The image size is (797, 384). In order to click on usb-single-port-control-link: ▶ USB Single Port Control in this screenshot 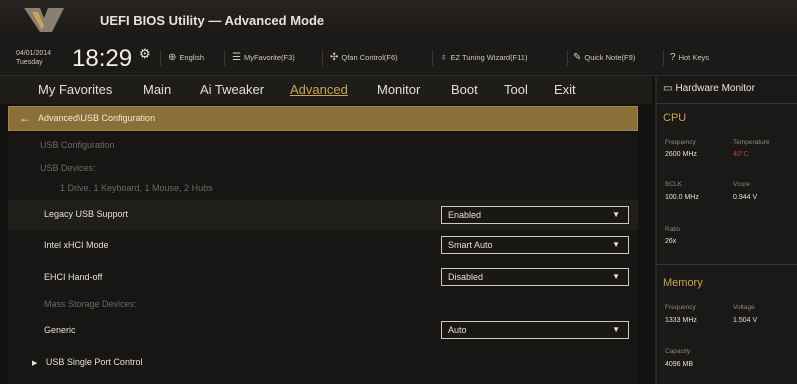, I will do `click(87, 362)`.